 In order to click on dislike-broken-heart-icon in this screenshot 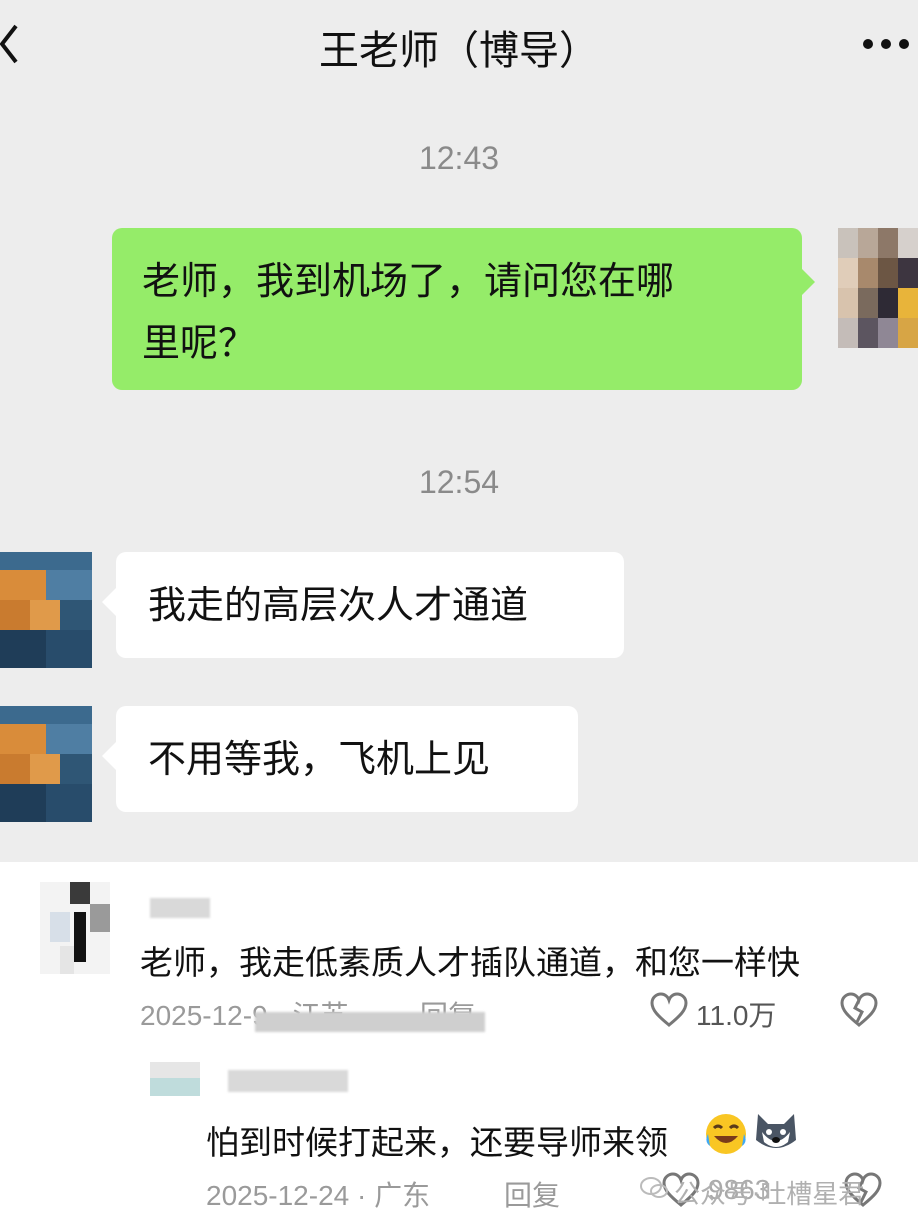, I will do `click(859, 1010)`.